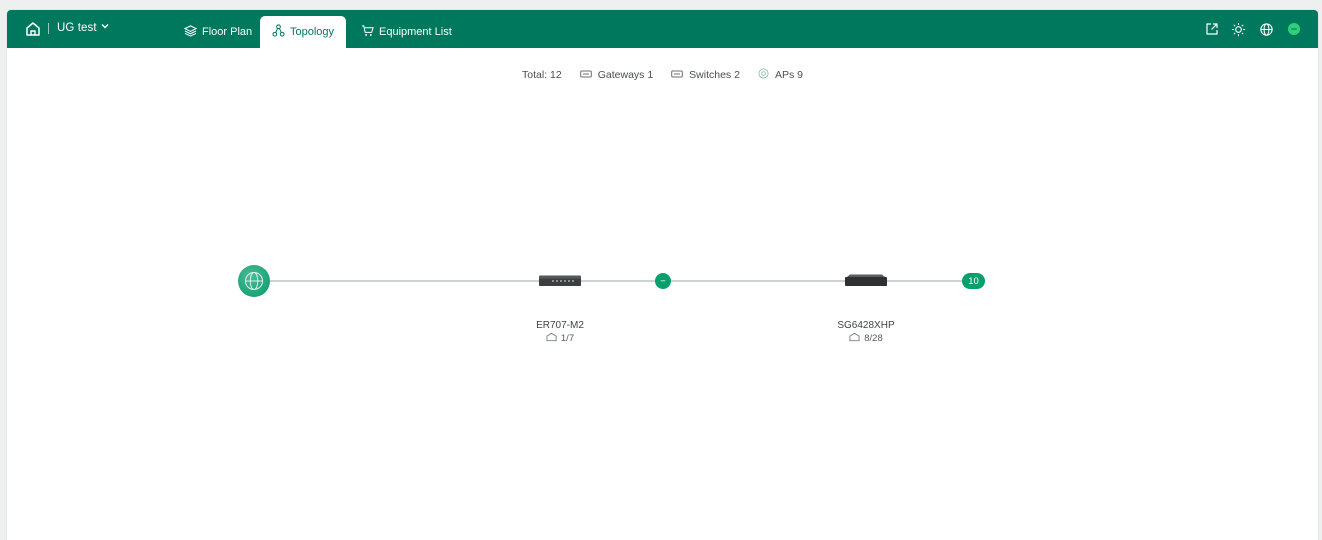  What do you see at coordinates (560, 325) in the screenshot?
I see `gateway-name: ER707-M2` at bounding box center [560, 325].